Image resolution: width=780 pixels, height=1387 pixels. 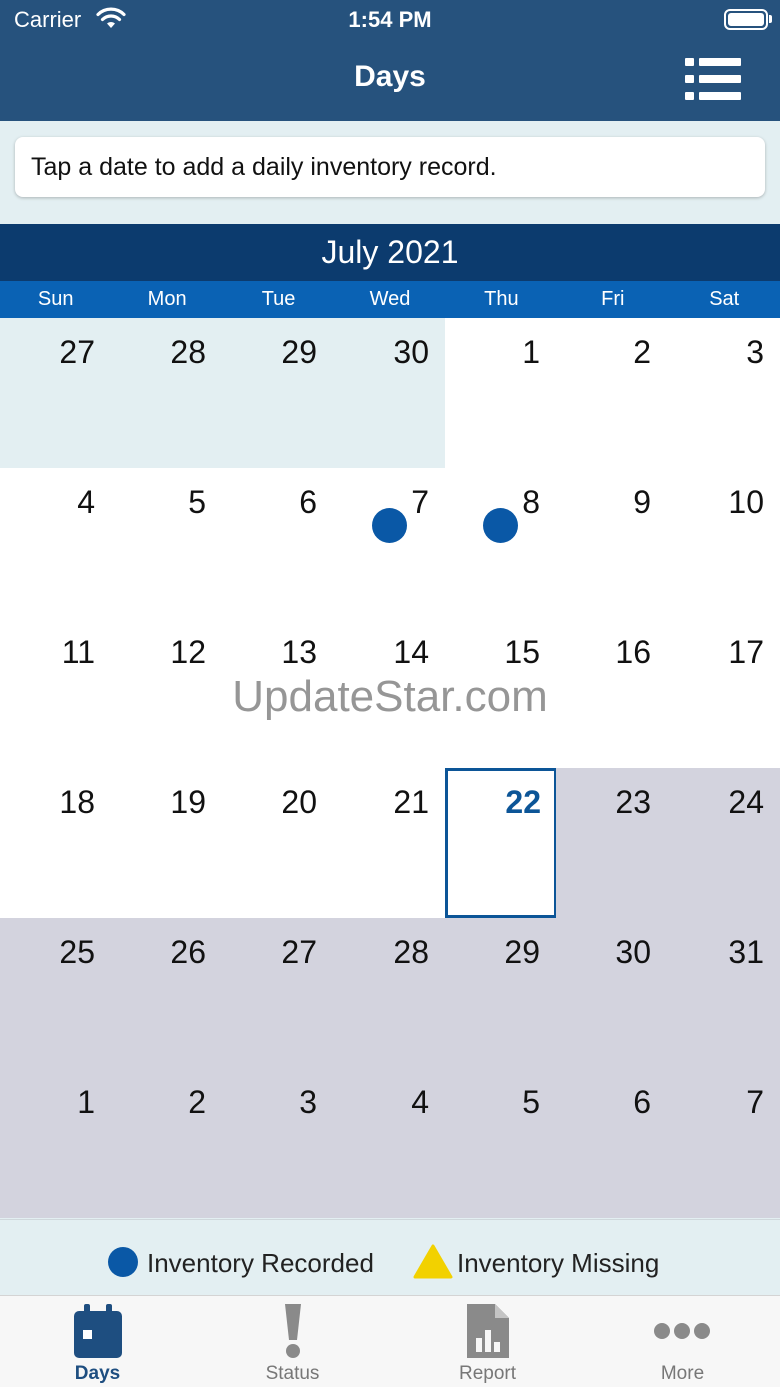 What do you see at coordinates (642, 502) in the screenshot?
I see `day-number: 9` at bounding box center [642, 502].